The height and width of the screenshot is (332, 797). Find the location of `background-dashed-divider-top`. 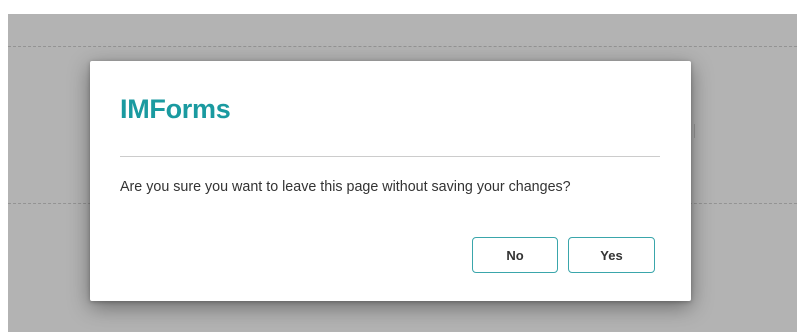

background-dashed-divider-top is located at coordinates (402, 46).